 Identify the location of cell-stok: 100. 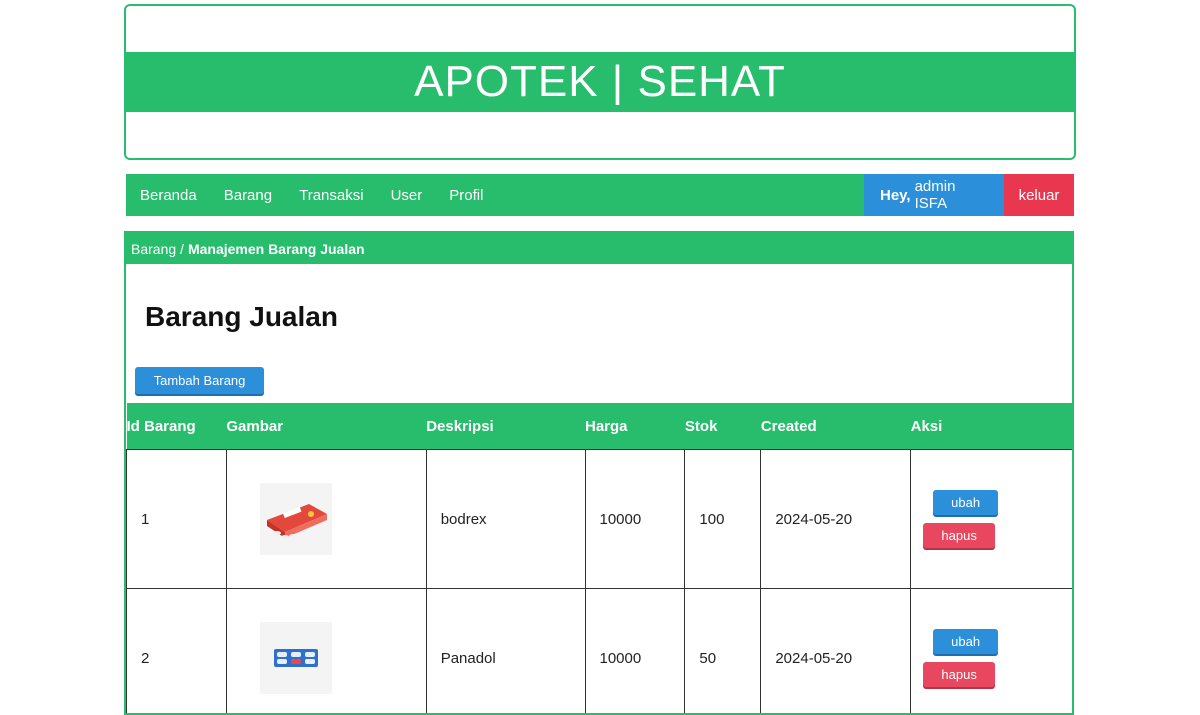
(723, 519).